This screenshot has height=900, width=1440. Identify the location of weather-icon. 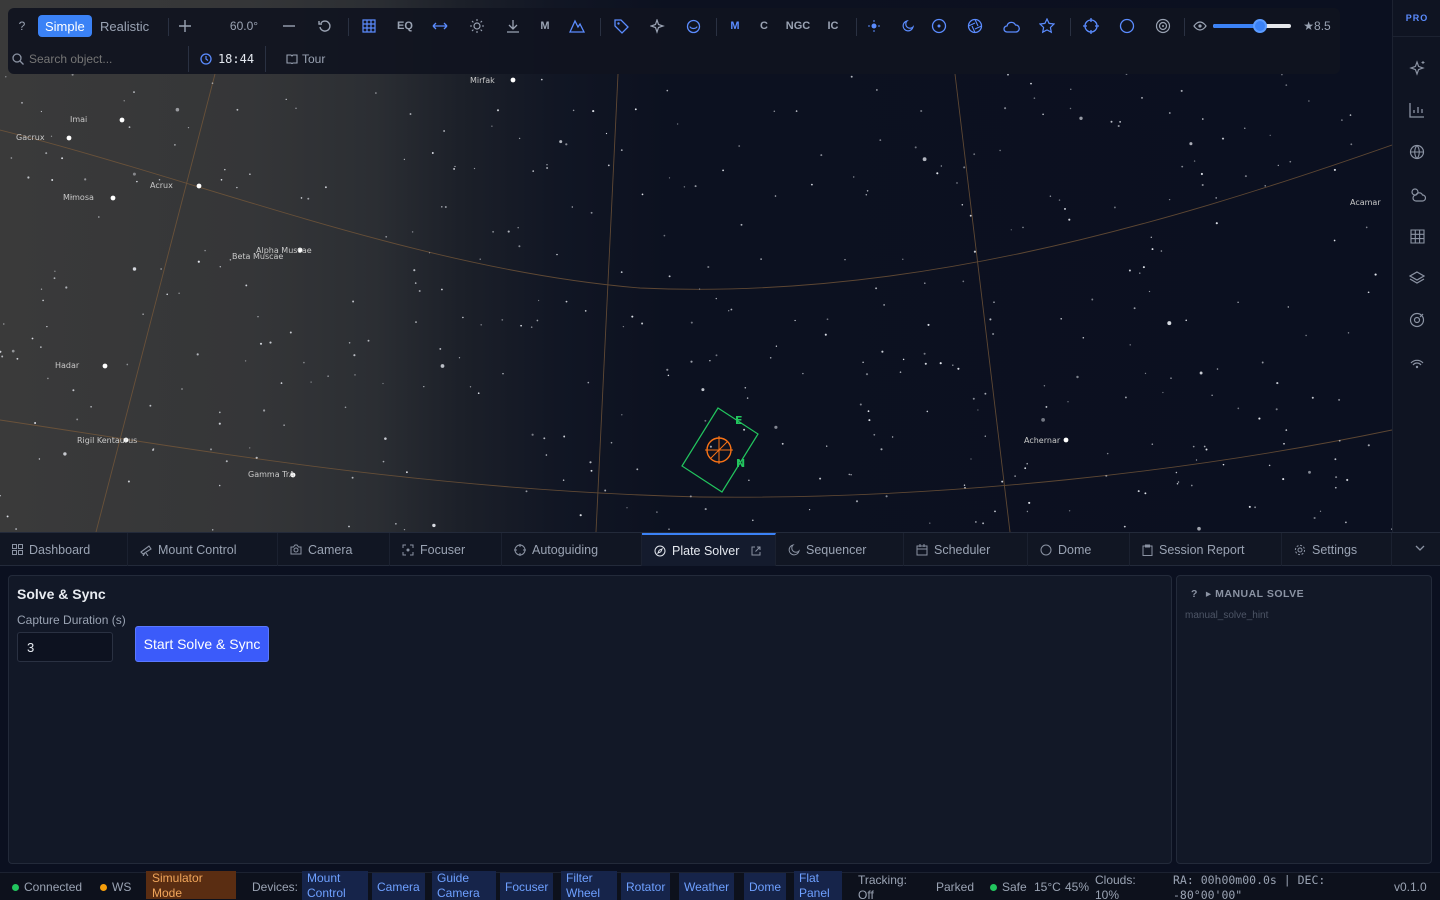
(1417, 194).